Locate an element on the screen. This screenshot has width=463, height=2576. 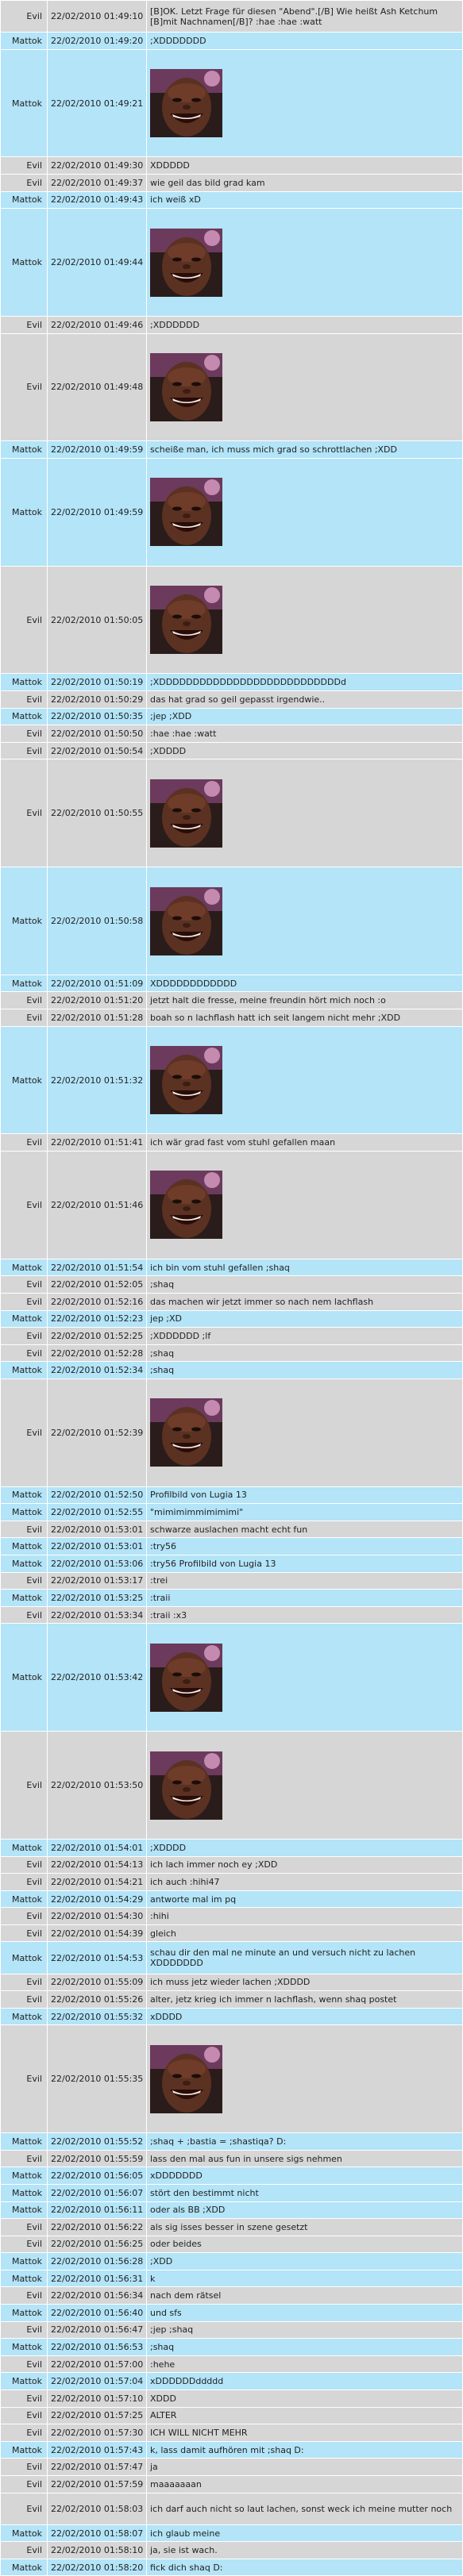
message-timestamp: 22/02/2010 01:49:59 is located at coordinates (97, 512).